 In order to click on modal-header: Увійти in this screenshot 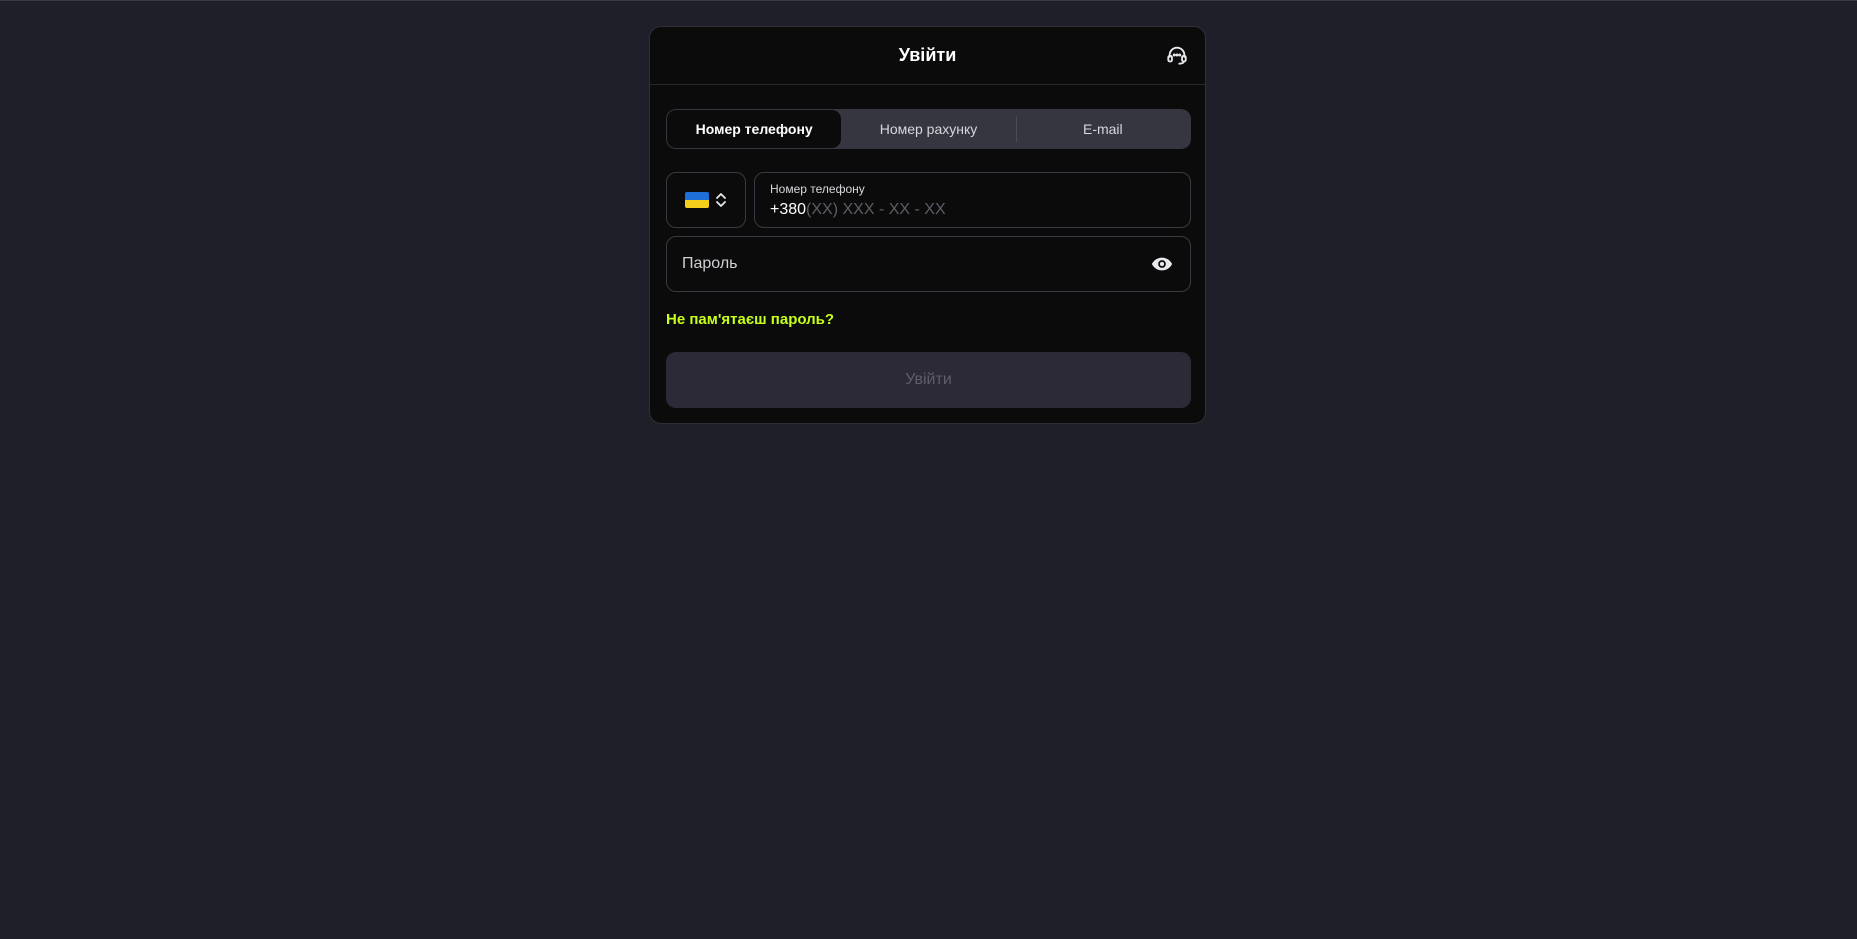, I will do `click(927, 56)`.